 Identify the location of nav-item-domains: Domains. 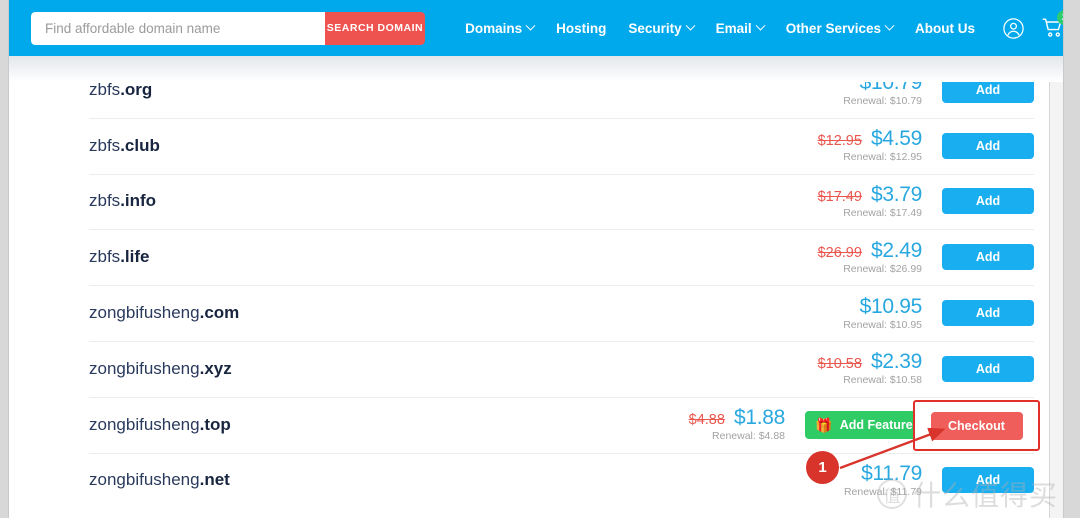
(500, 28).